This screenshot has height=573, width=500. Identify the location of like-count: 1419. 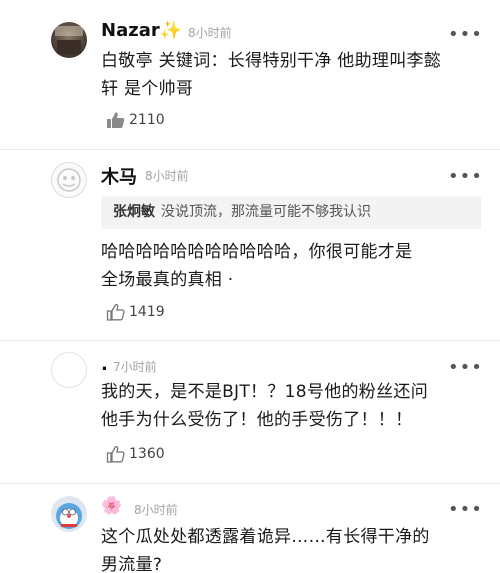
(147, 312).